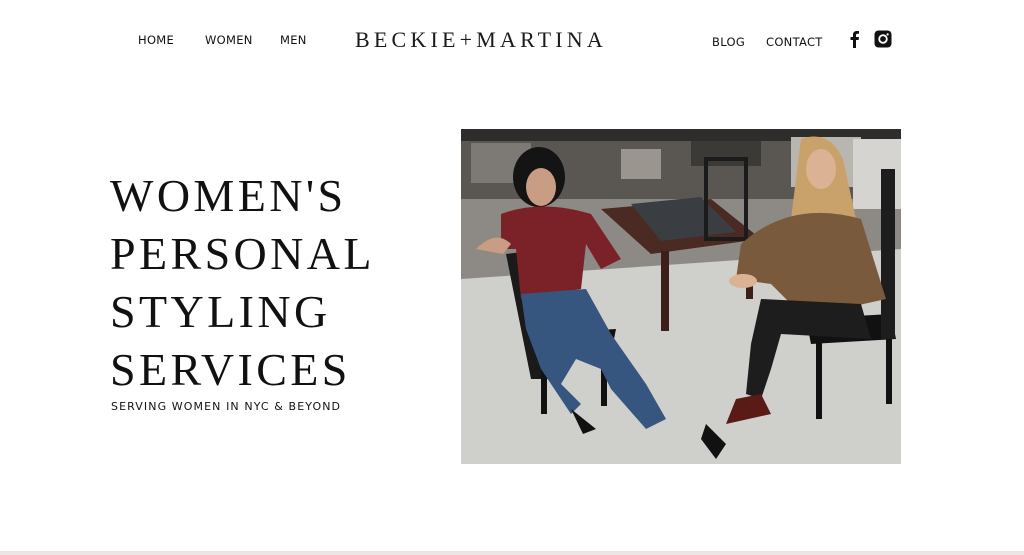  Describe the element at coordinates (728, 42) in the screenshot. I see `nav-blog: BLOG` at that location.